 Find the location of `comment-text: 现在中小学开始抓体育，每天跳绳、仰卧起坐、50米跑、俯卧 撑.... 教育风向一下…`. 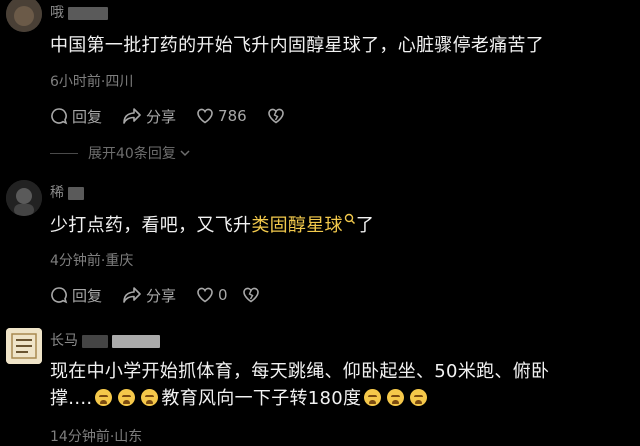

comment-text: 现在中小学开始抓体育，每天跳绳、仰卧起坐、50米跑、俯卧 撑.... 教育风向一下… is located at coordinates (300, 385).